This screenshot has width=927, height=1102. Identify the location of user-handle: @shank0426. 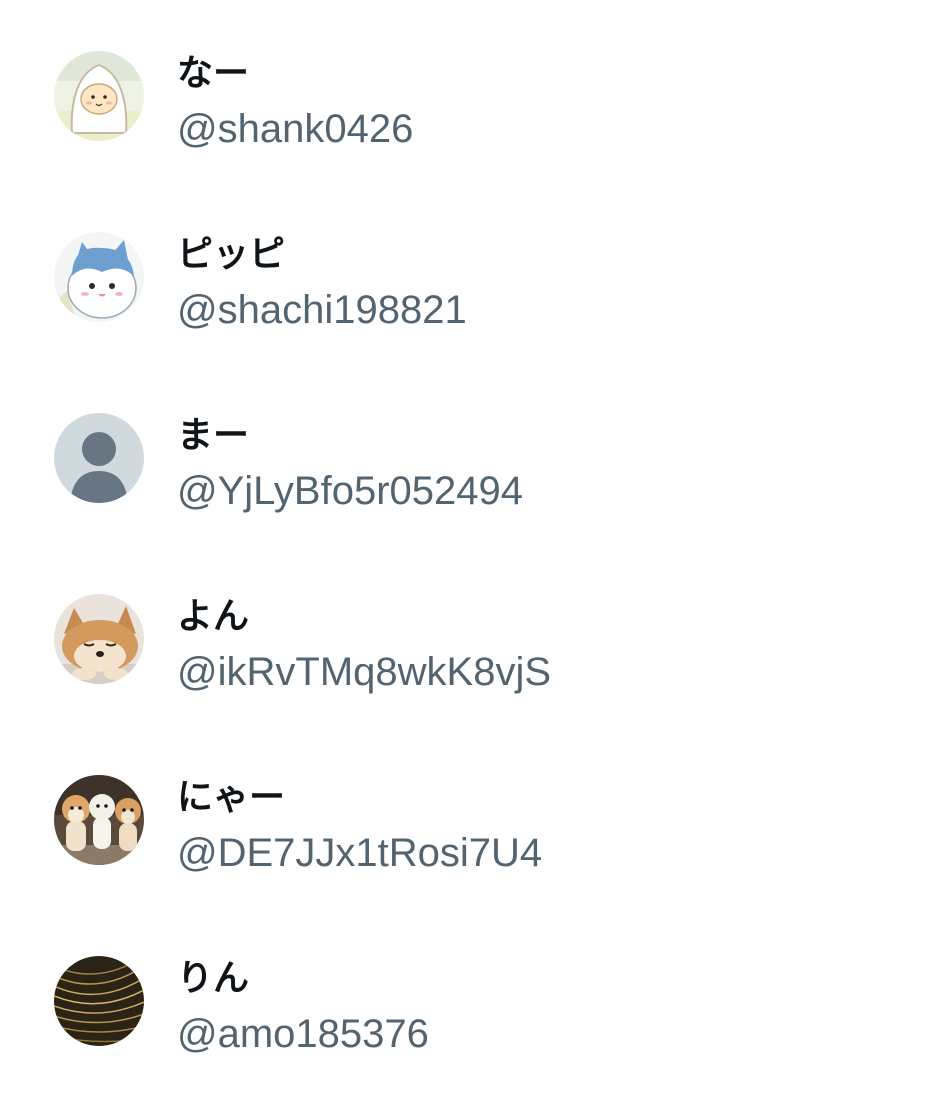
(295, 129).